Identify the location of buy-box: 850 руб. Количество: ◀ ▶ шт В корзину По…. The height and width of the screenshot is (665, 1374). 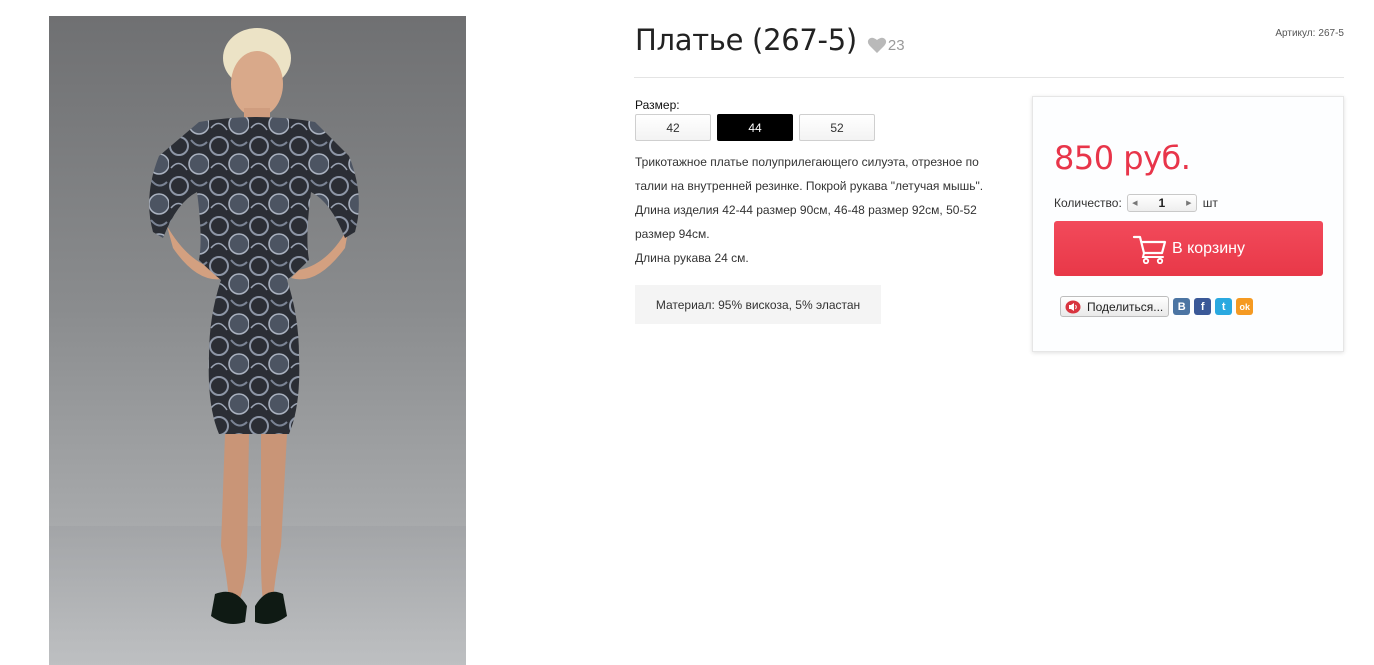
(1188, 224).